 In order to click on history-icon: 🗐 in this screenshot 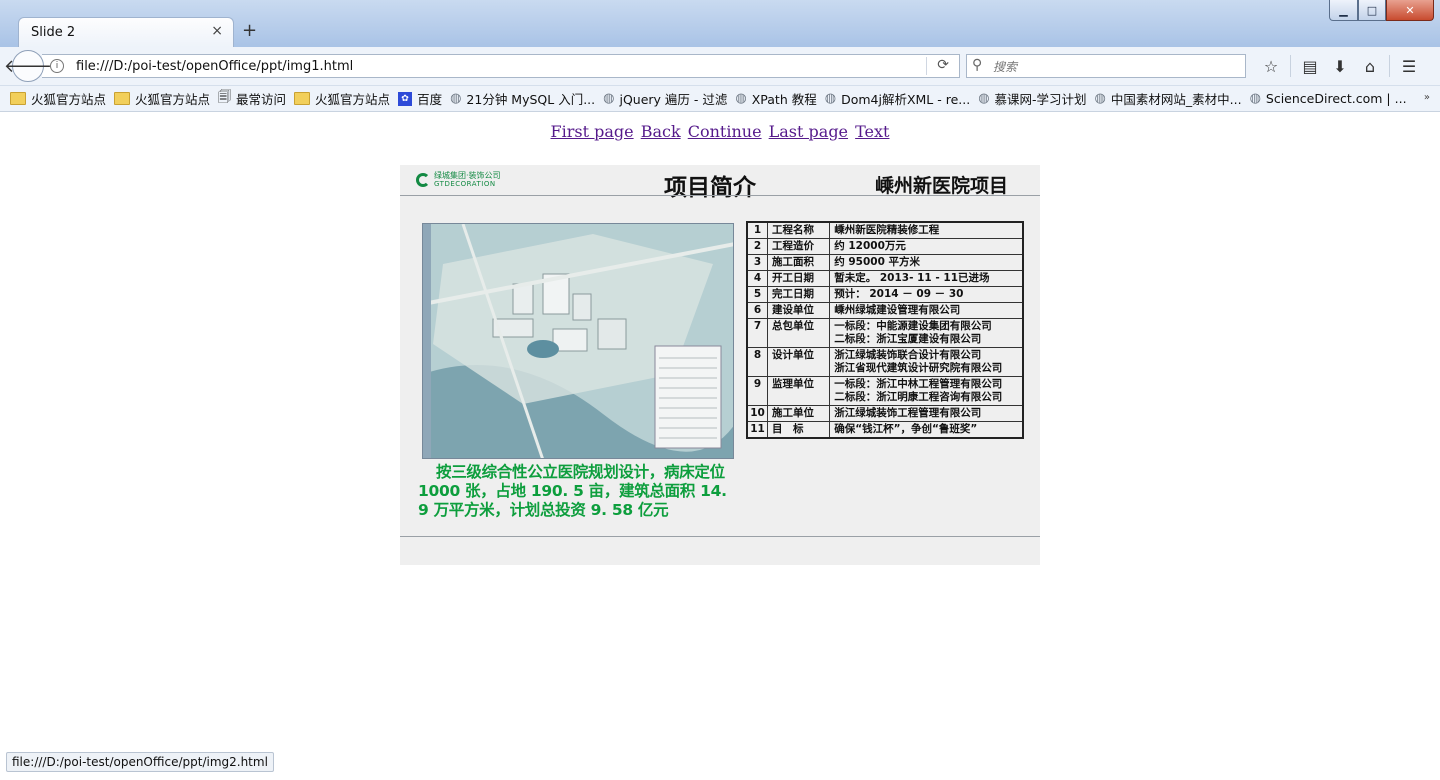, I will do `click(225, 97)`.